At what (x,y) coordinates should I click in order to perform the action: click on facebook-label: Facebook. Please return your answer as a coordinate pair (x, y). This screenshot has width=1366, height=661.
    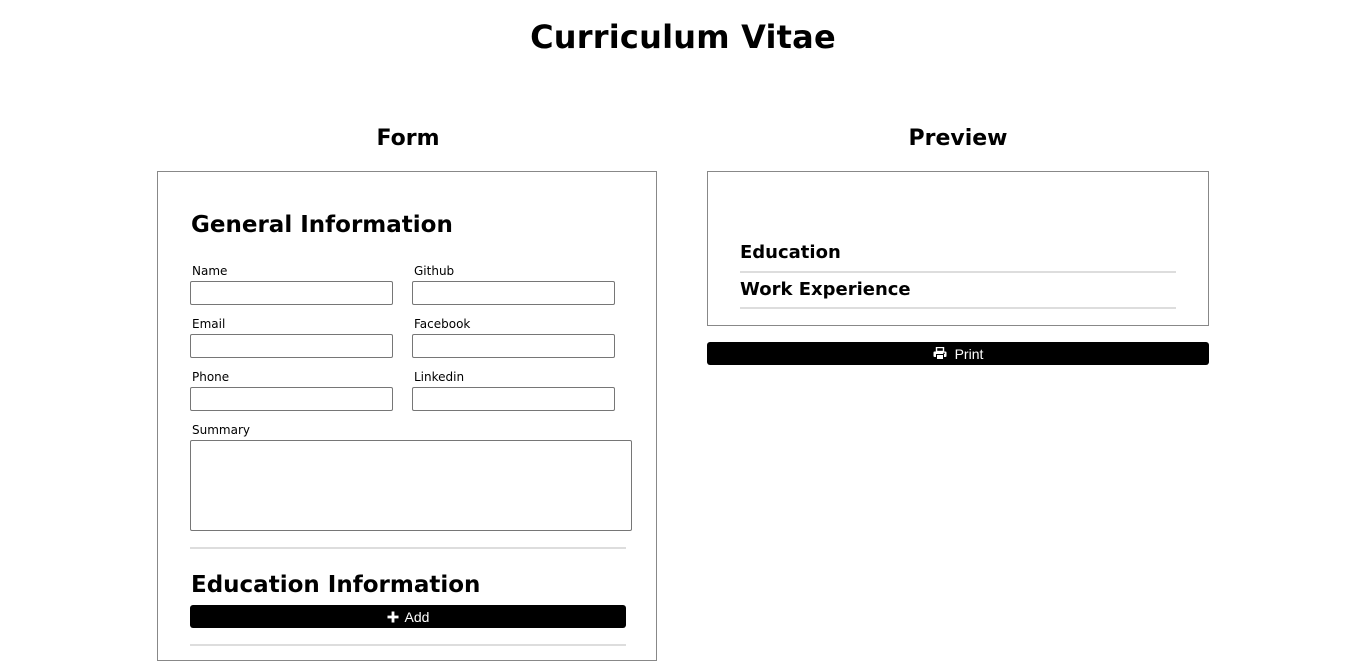
    Looking at the image, I should click on (442, 324).